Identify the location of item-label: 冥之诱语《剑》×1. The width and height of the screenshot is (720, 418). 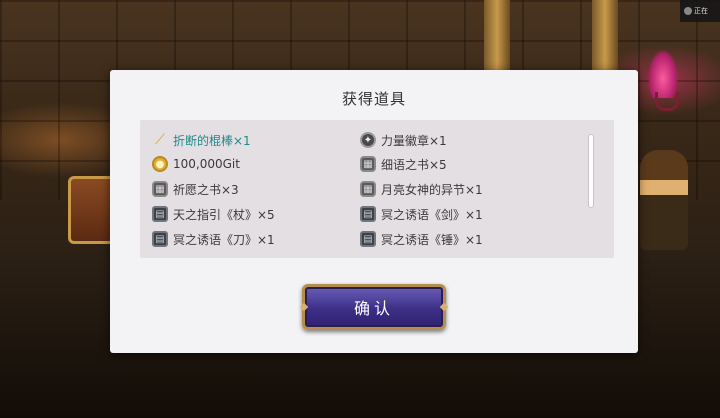
(432, 214).